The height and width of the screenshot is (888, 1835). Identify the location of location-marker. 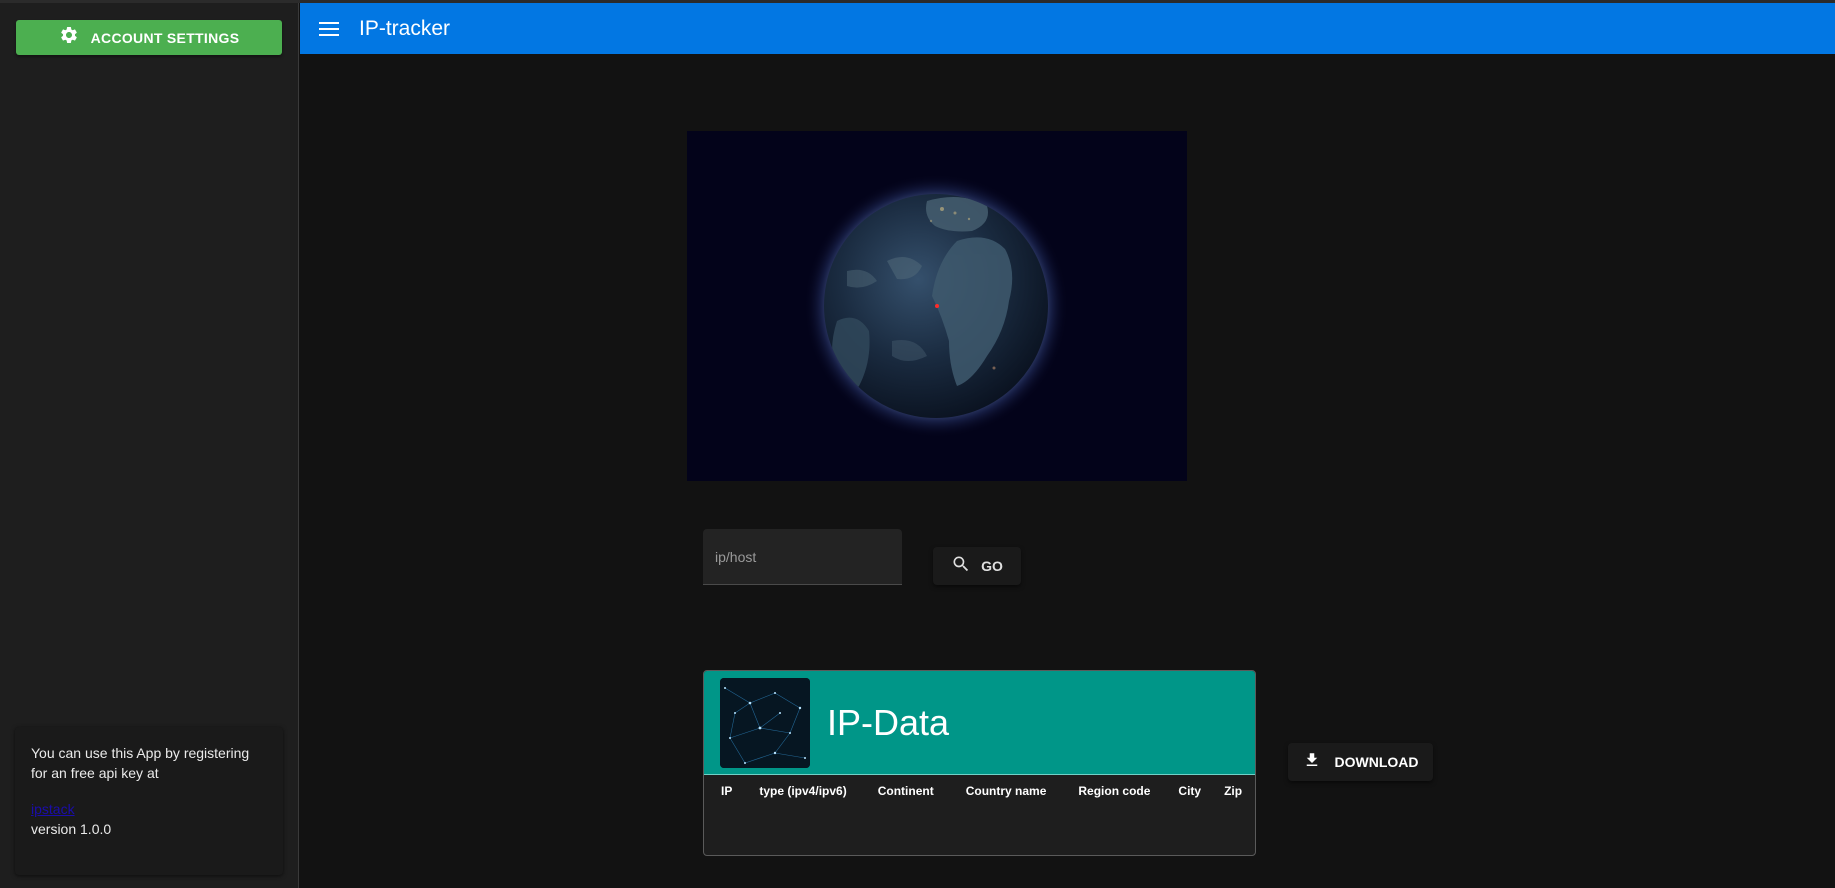
(937, 306).